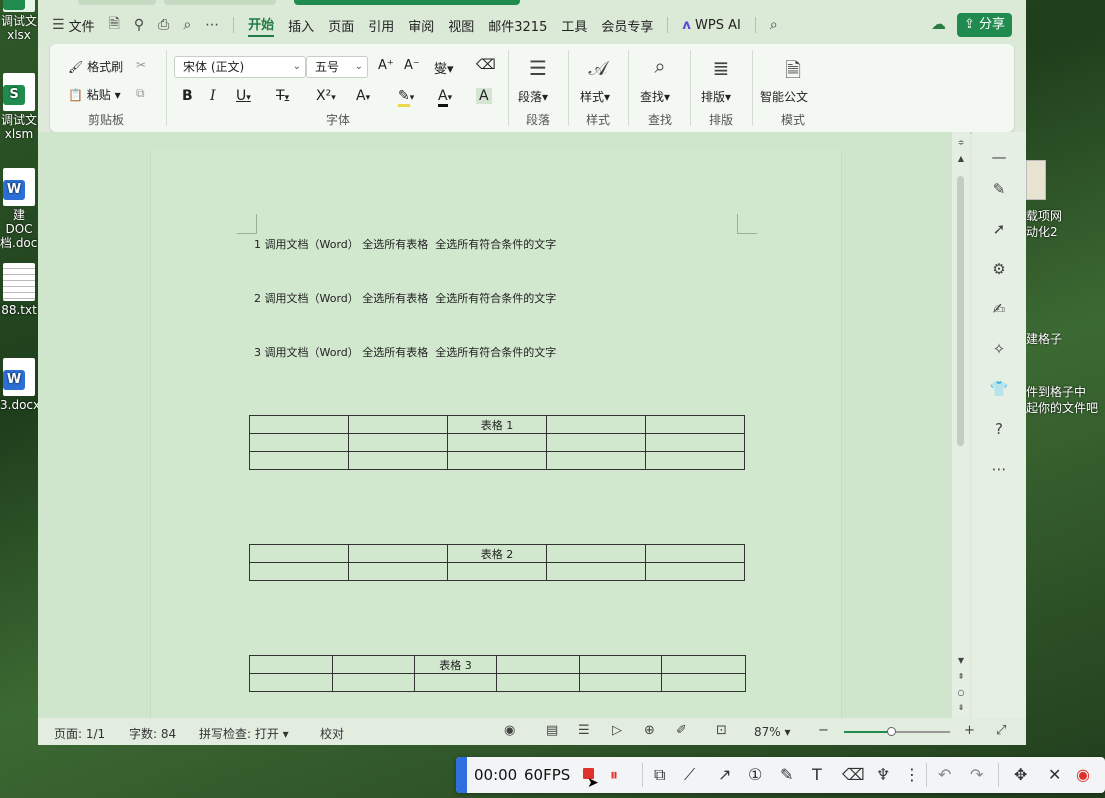 This screenshot has width=1105, height=798. What do you see at coordinates (187, 96) in the screenshot?
I see `bold-icon: B` at bounding box center [187, 96].